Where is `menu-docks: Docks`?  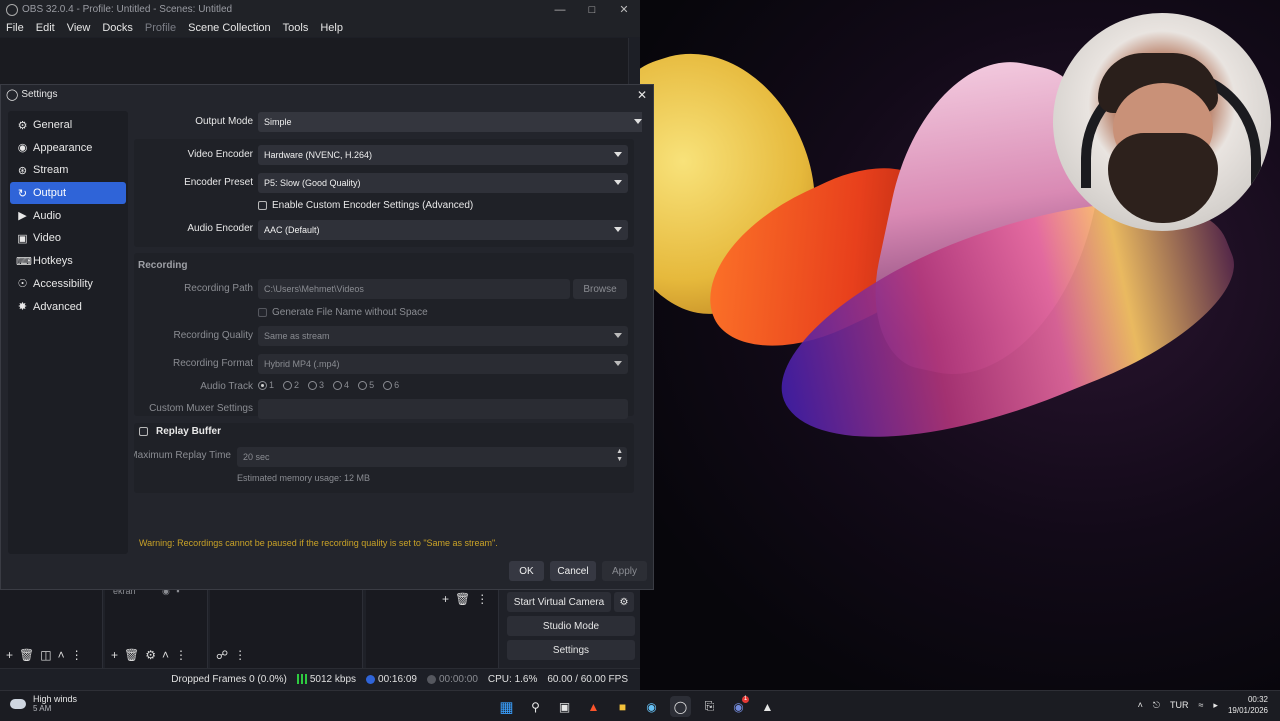
menu-docks: Docks is located at coordinates (117, 28).